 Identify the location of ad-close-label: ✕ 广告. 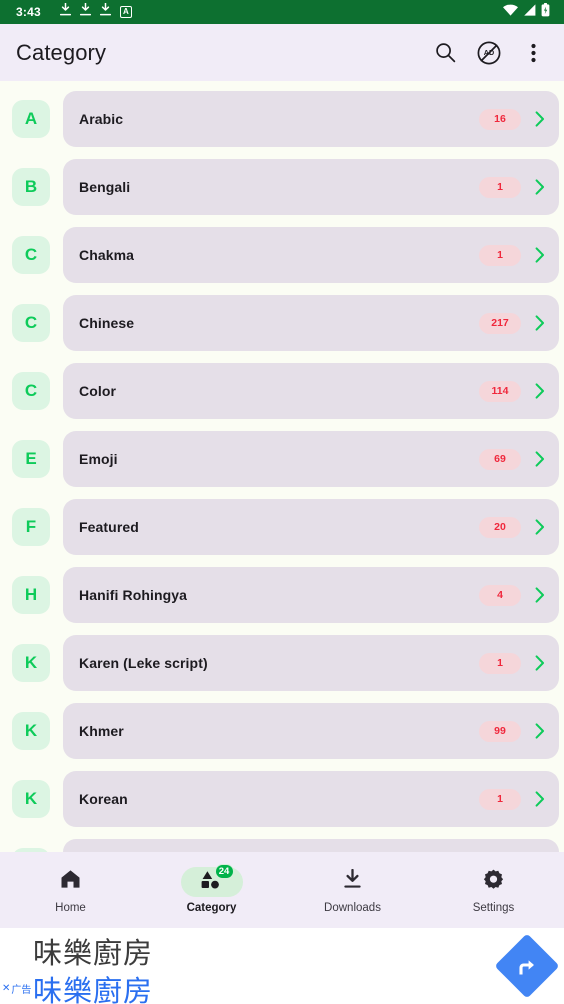
(16, 988).